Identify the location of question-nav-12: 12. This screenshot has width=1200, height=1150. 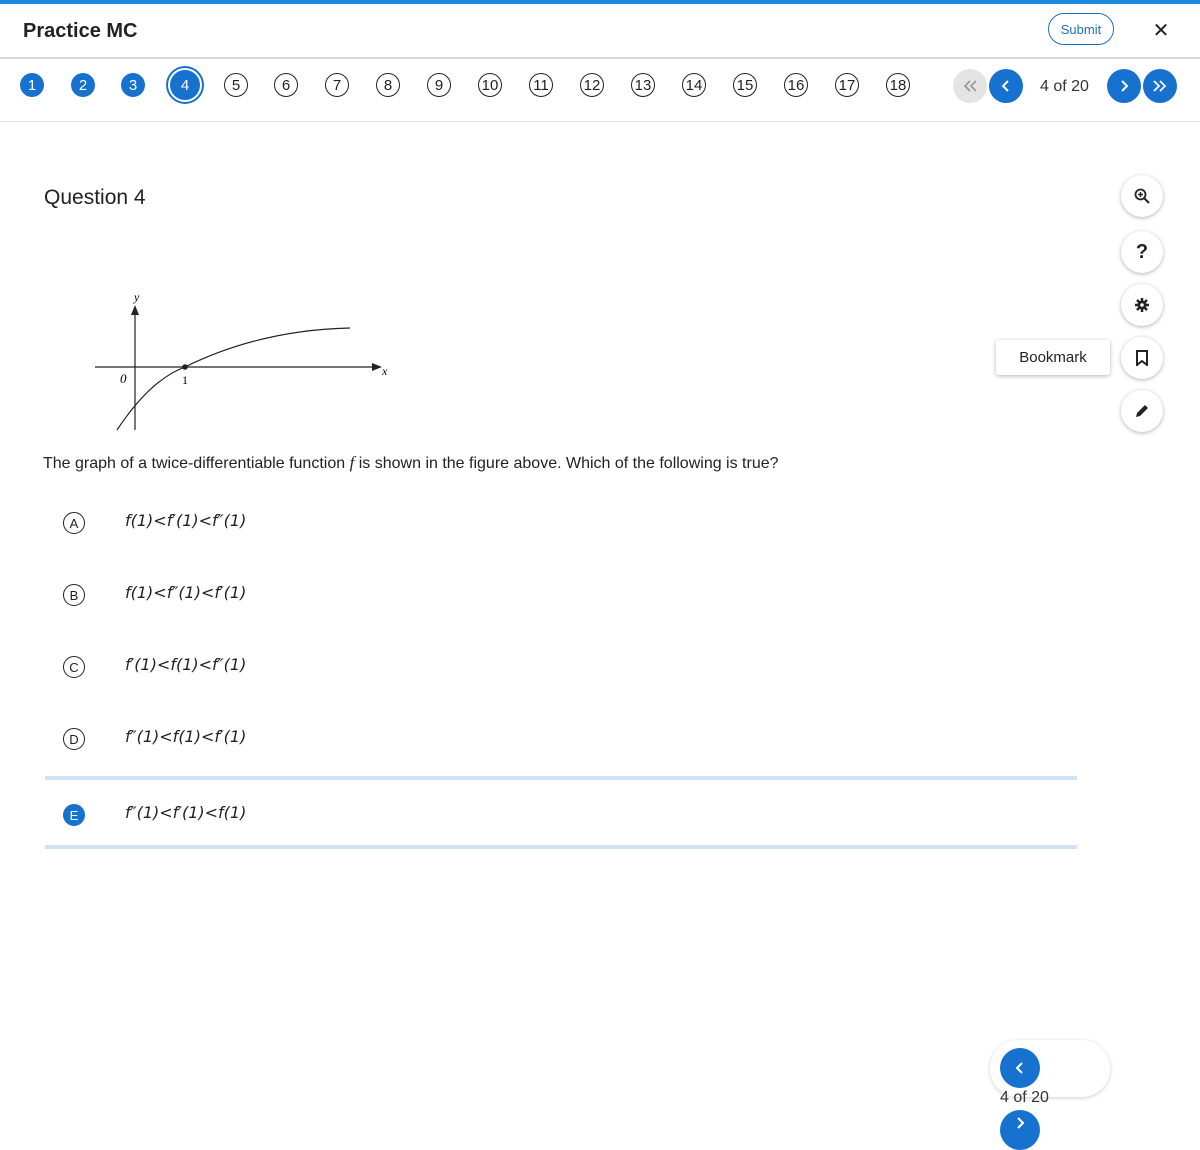
(592, 85).